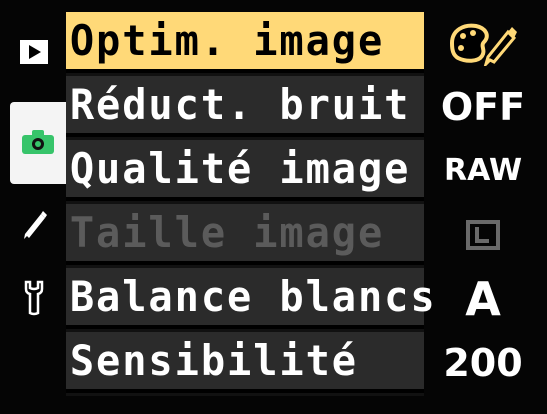  I want to click on reduct-bruit-value: OFF, so click(483, 106).